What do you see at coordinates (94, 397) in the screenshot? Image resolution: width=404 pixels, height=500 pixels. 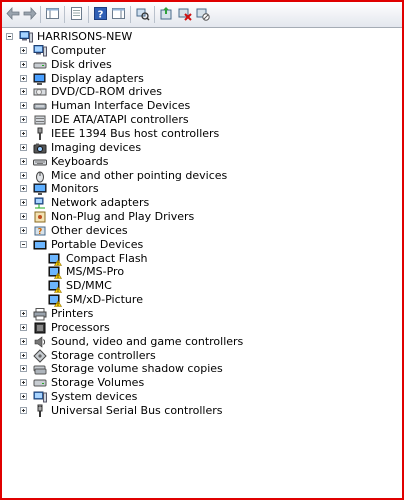 I see `tree-item-label: System devices` at bounding box center [94, 397].